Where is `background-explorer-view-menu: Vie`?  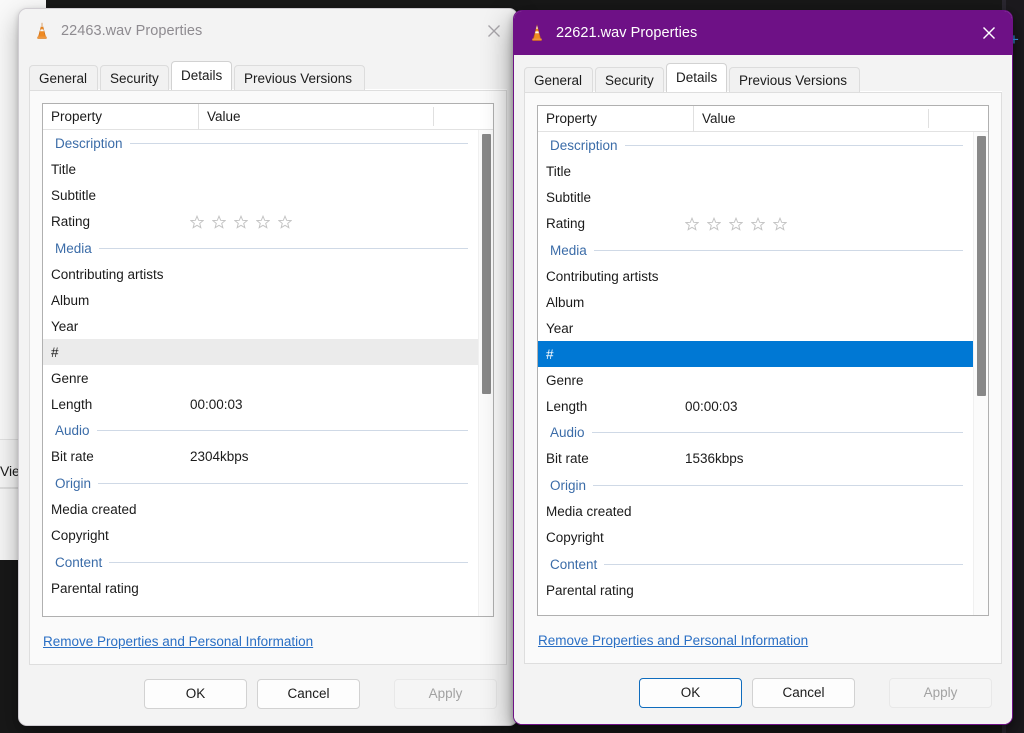
background-explorer-view-menu: Vie is located at coordinates (10, 471).